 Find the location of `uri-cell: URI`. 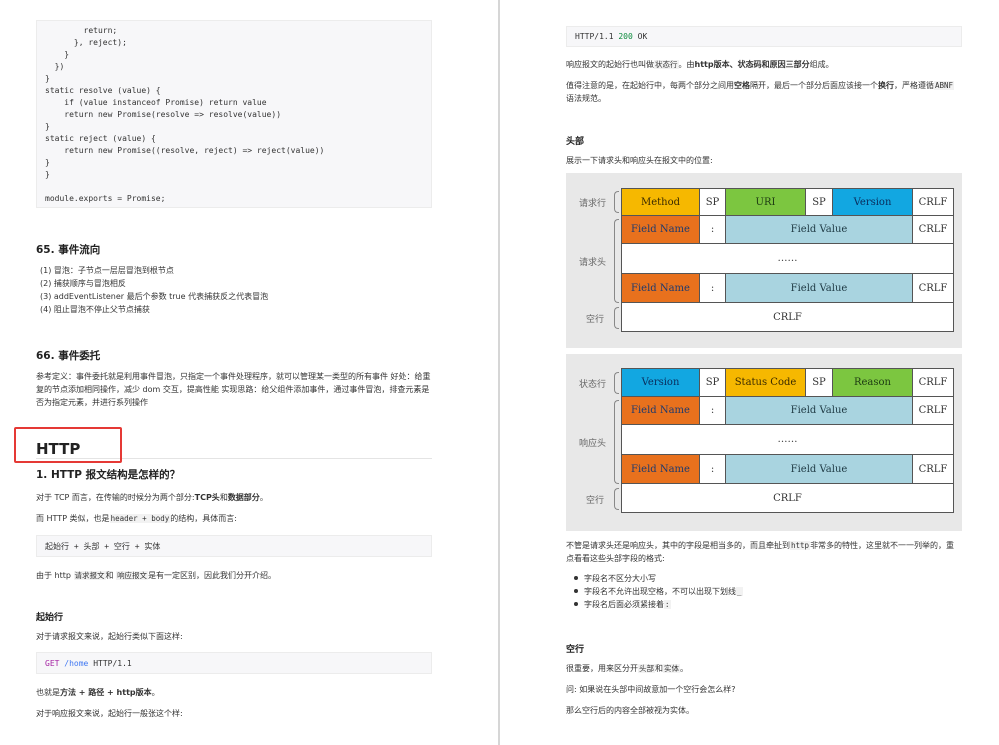

uri-cell: URI is located at coordinates (765, 202).